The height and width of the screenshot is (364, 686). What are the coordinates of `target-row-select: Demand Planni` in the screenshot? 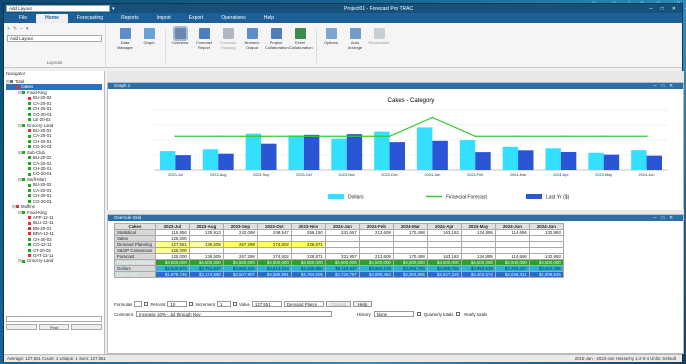 It's located at (303, 304).